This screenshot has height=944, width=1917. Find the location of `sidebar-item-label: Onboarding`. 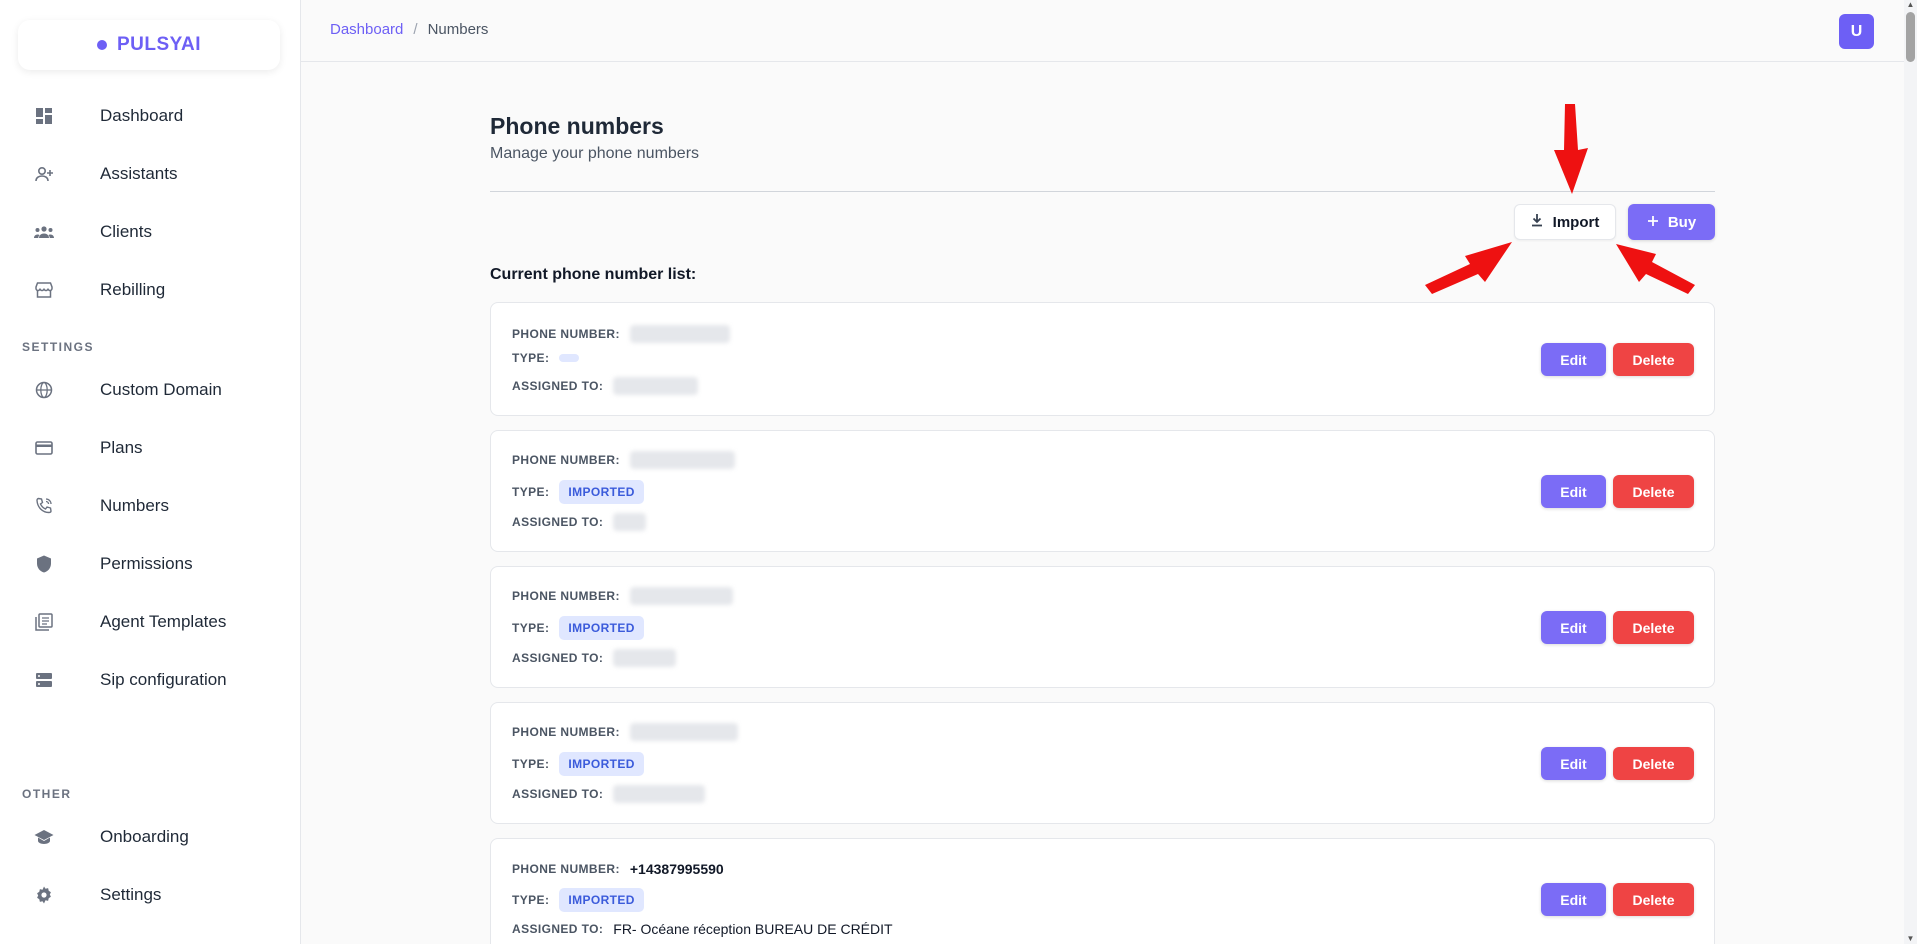

sidebar-item-label: Onboarding is located at coordinates (144, 836).